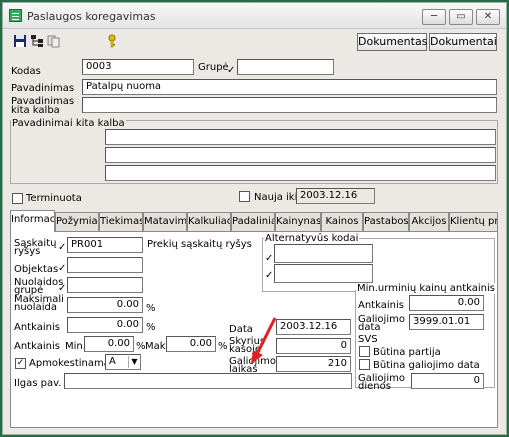 This screenshot has width=509, height=437. Describe the element at coordinates (488, 17) in the screenshot. I see `close-button: ✕` at that location.